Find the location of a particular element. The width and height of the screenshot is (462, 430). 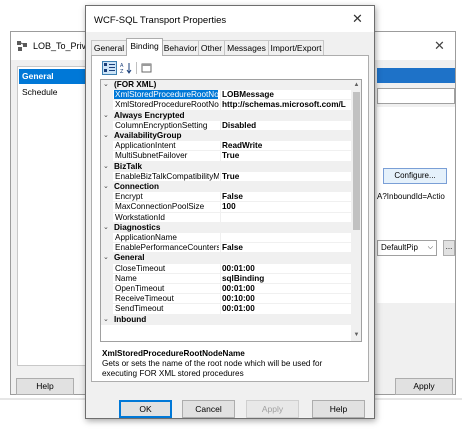

scroll-up-icon: ▲ is located at coordinates (356, 85).